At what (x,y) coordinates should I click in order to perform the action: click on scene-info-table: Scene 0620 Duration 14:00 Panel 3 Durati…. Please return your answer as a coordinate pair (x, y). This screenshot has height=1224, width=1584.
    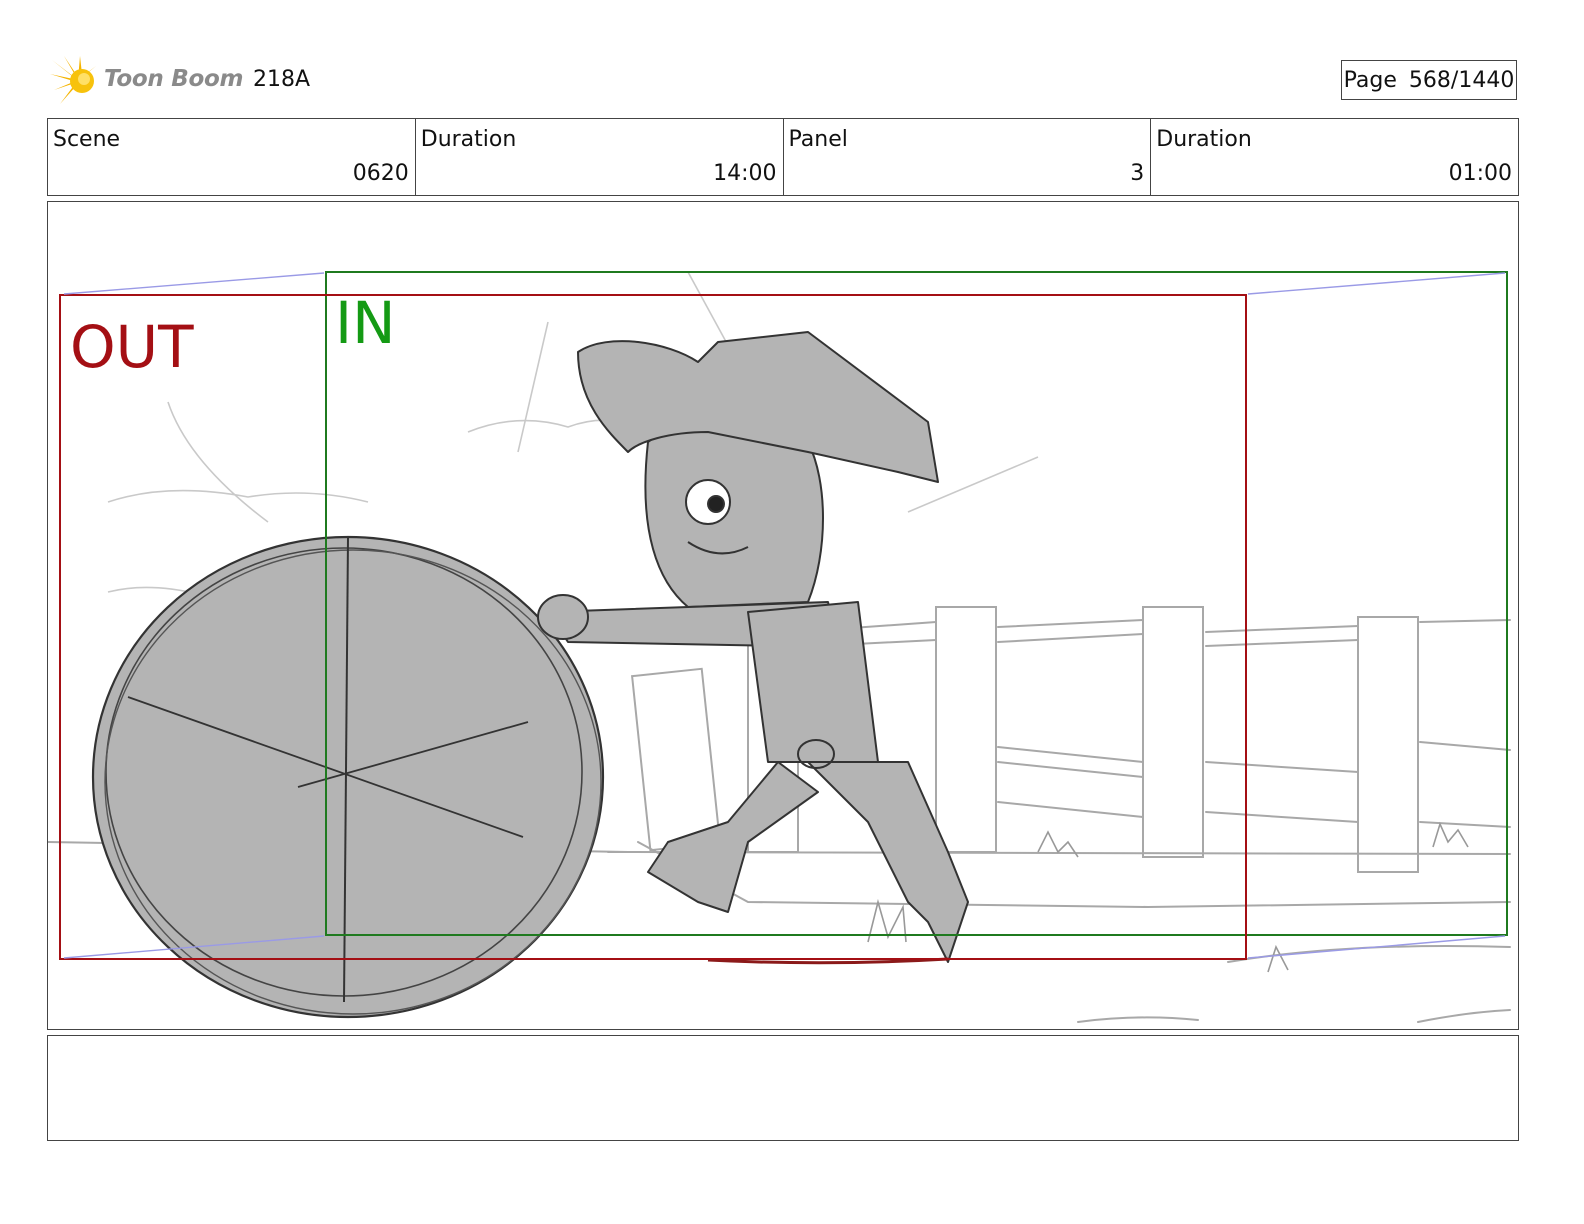
    Looking at the image, I should click on (783, 157).